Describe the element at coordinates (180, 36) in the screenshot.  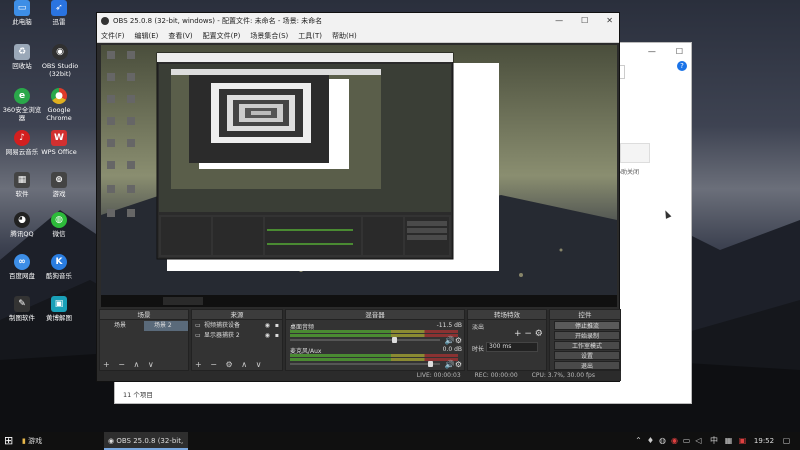
I see `menu-view: 查看(V)` at that location.